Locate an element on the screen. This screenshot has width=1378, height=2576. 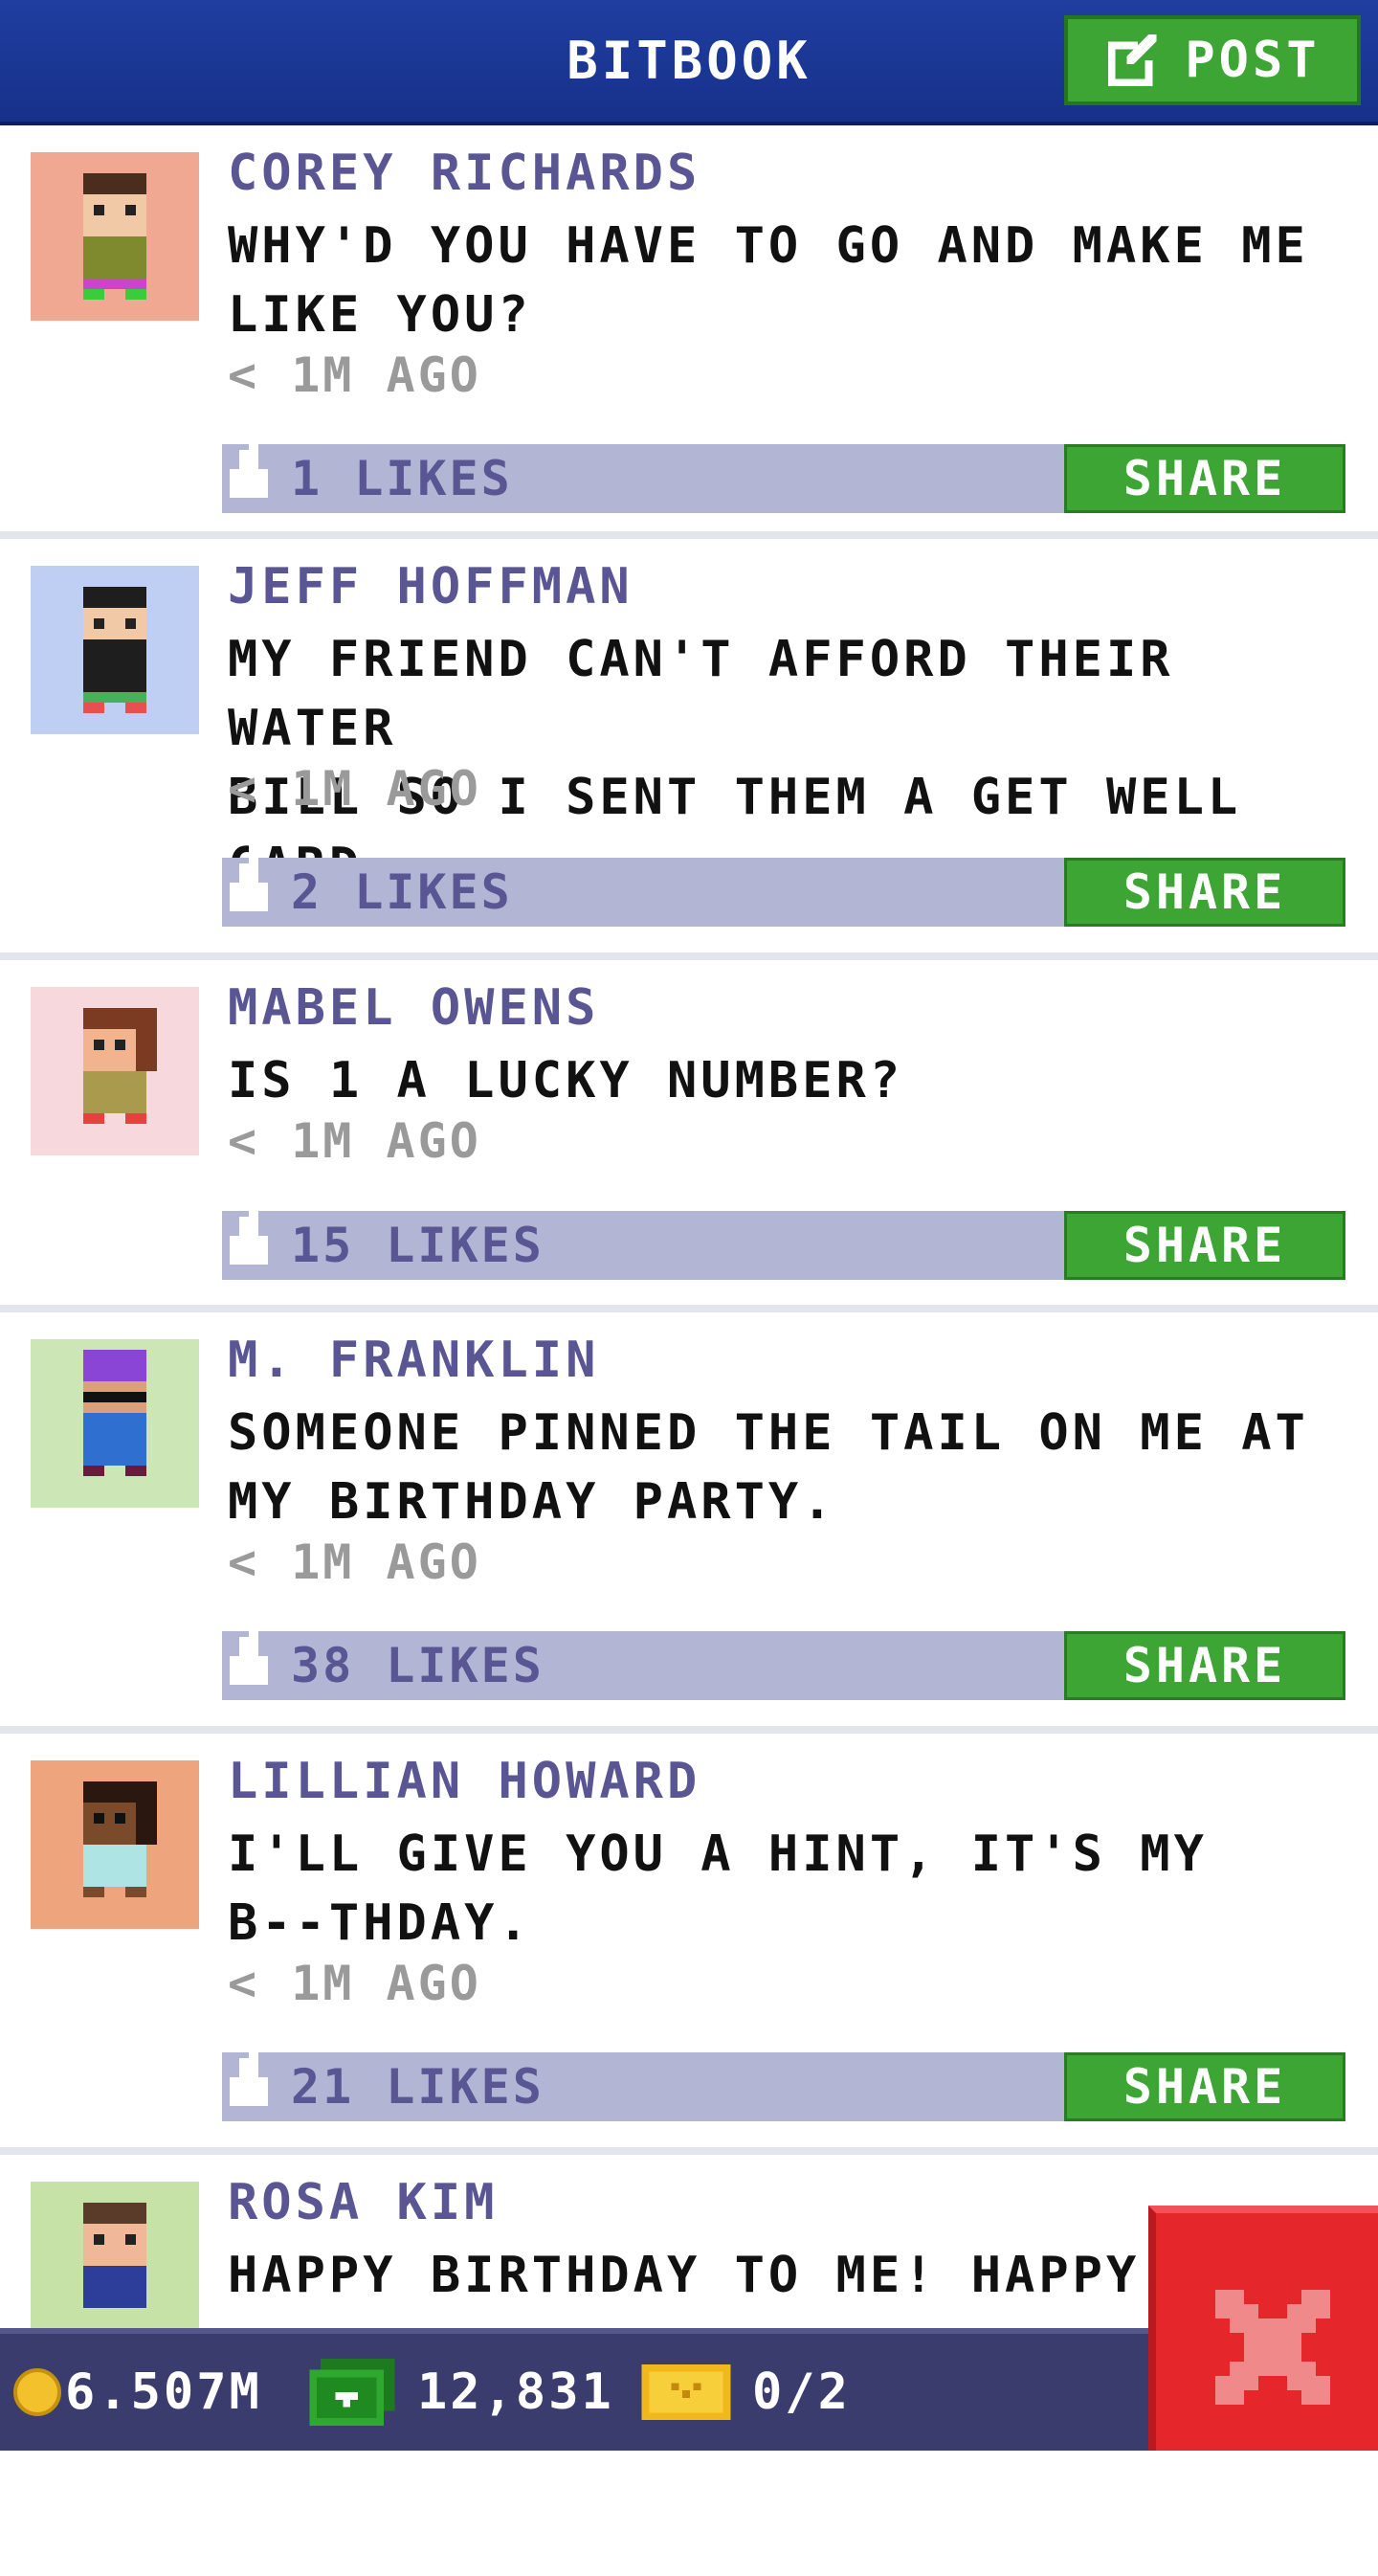
tickets-counter: 0/2 is located at coordinates (746, 2392).